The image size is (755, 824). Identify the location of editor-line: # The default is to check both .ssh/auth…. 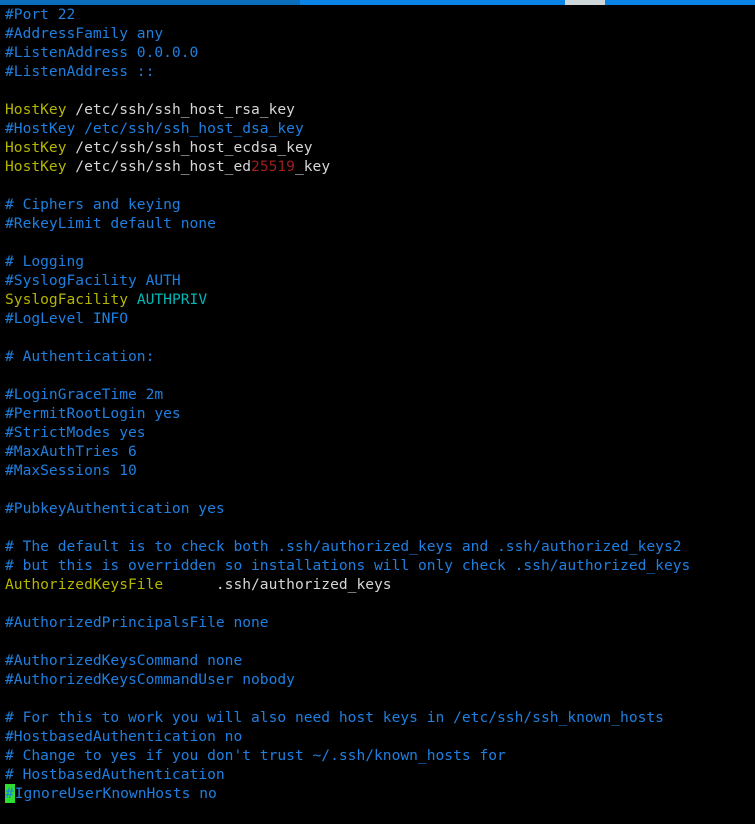
(377, 546).